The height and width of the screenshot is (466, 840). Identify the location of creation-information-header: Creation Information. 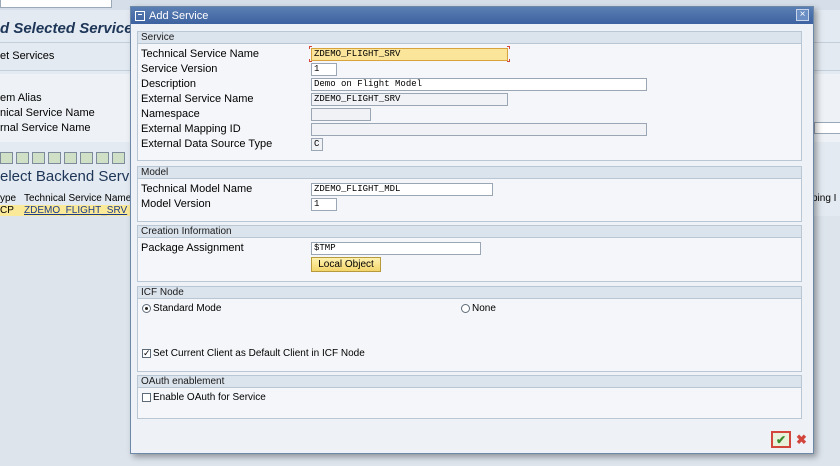
(469, 232).